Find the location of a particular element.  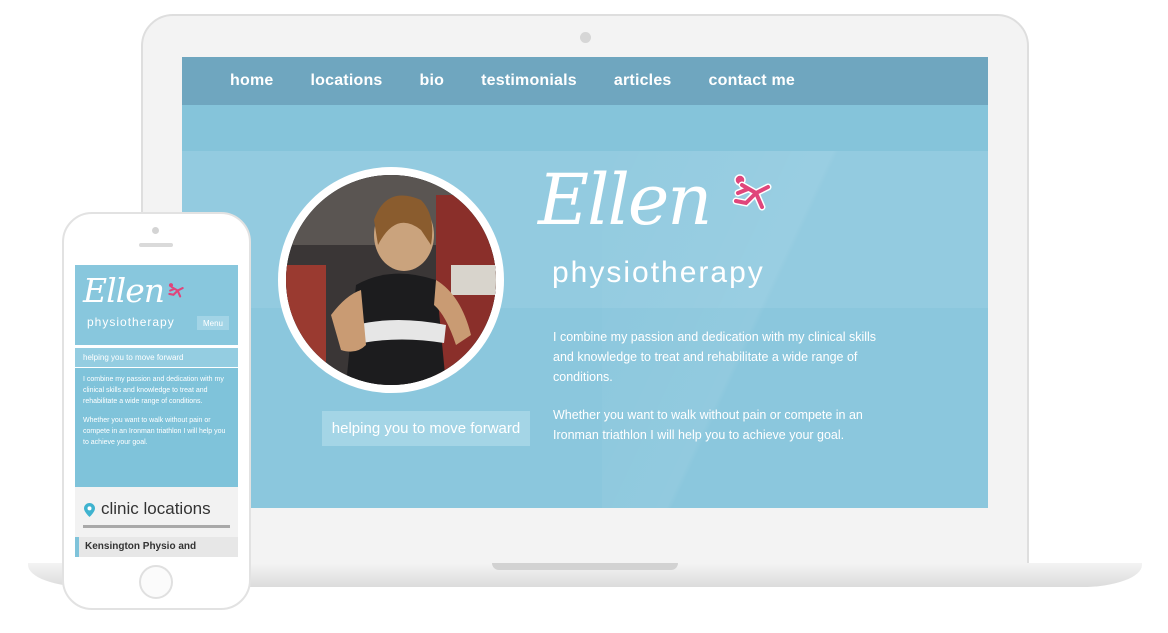

mobile-menu-button: Menu is located at coordinates (213, 323).